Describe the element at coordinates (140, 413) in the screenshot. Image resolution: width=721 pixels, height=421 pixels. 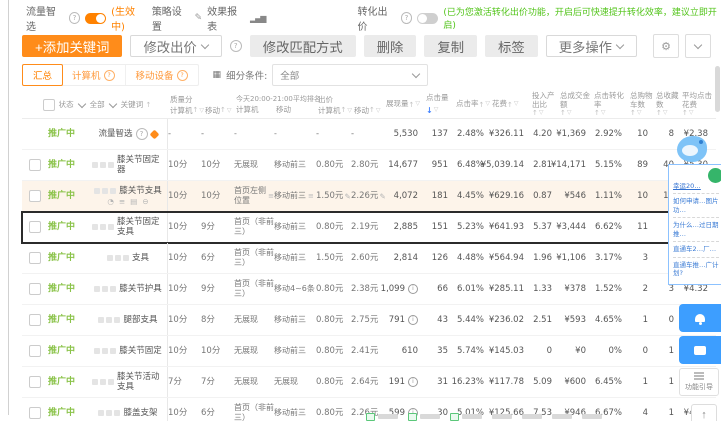
I see `keyword-label: 膝盖支架` at that location.